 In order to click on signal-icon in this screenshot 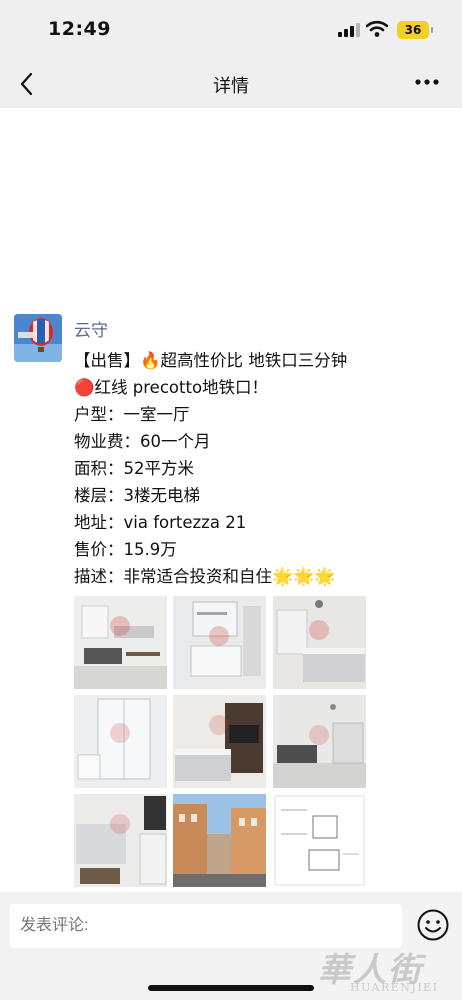, I will do `click(350, 30)`.